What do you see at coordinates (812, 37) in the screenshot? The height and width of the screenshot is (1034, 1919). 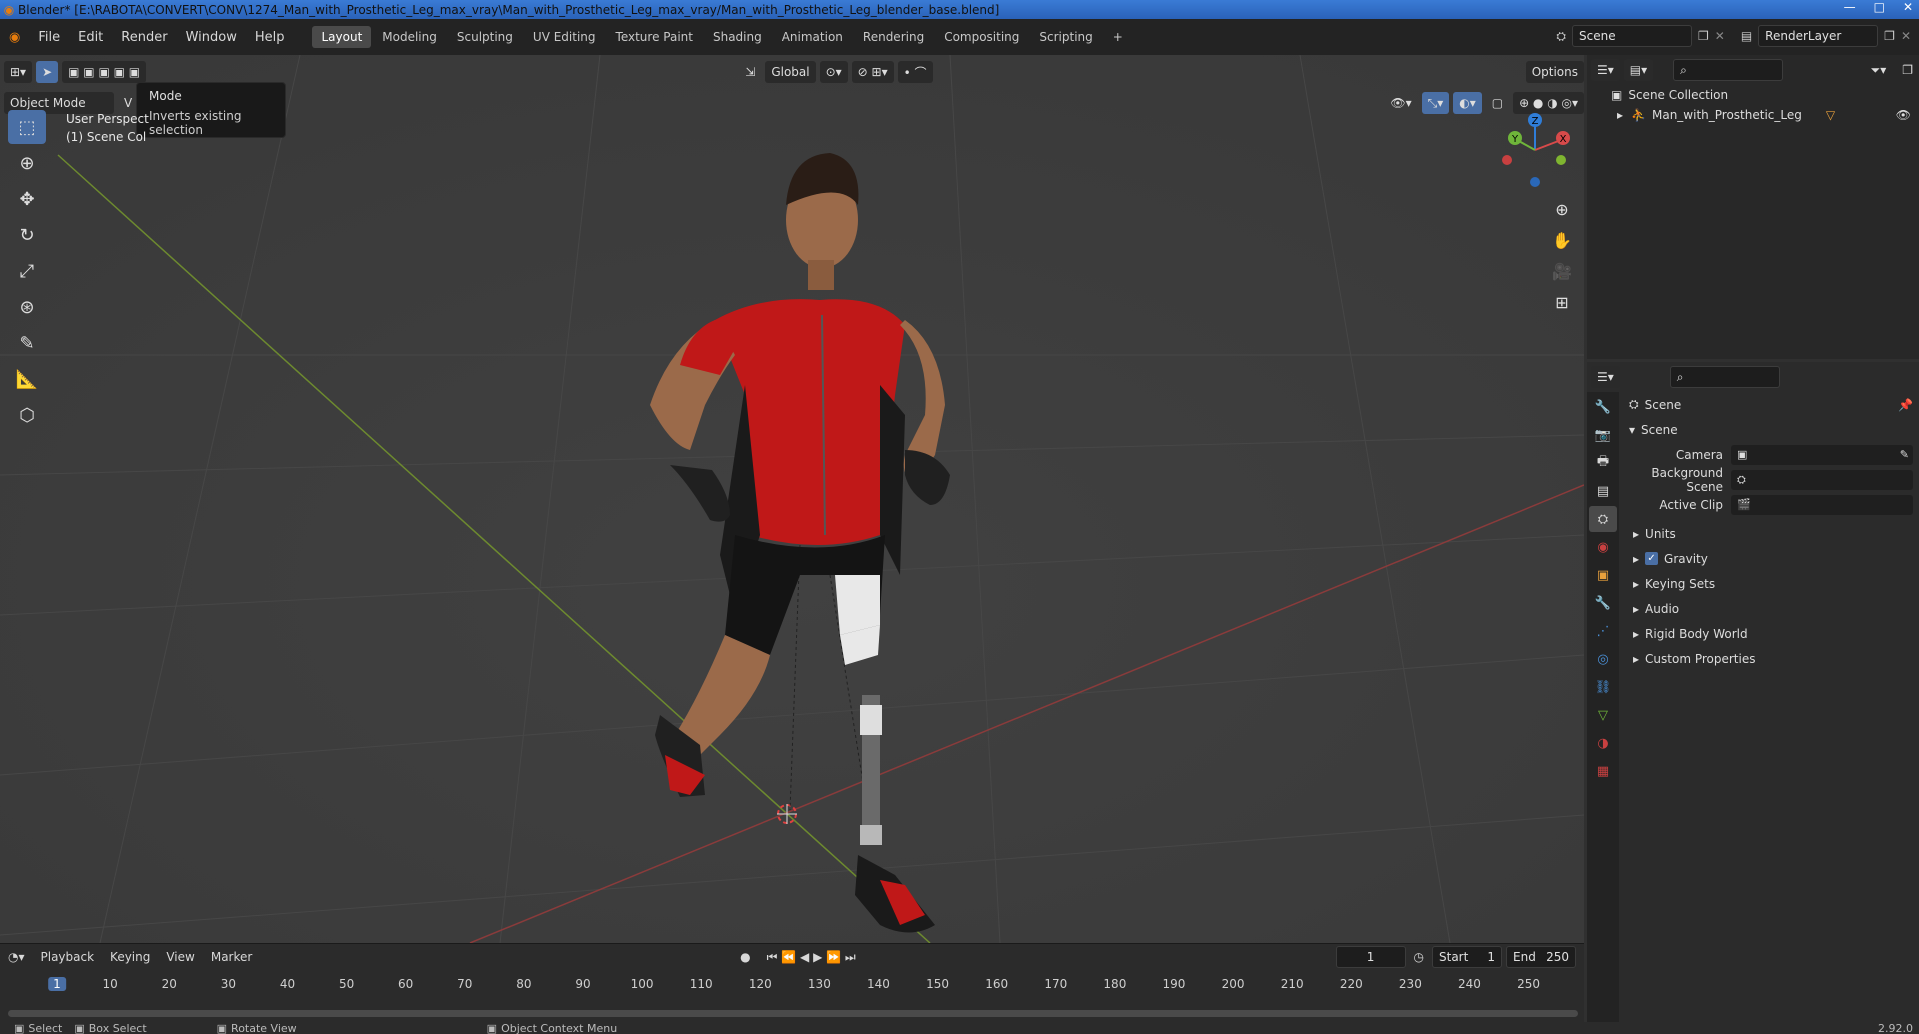 I see `workspace-tab-animation: Animation` at bounding box center [812, 37].